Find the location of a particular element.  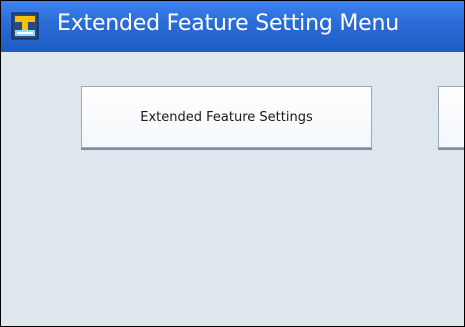

extended-feature-settings-label: Extended Feature Settings is located at coordinates (226, 117).